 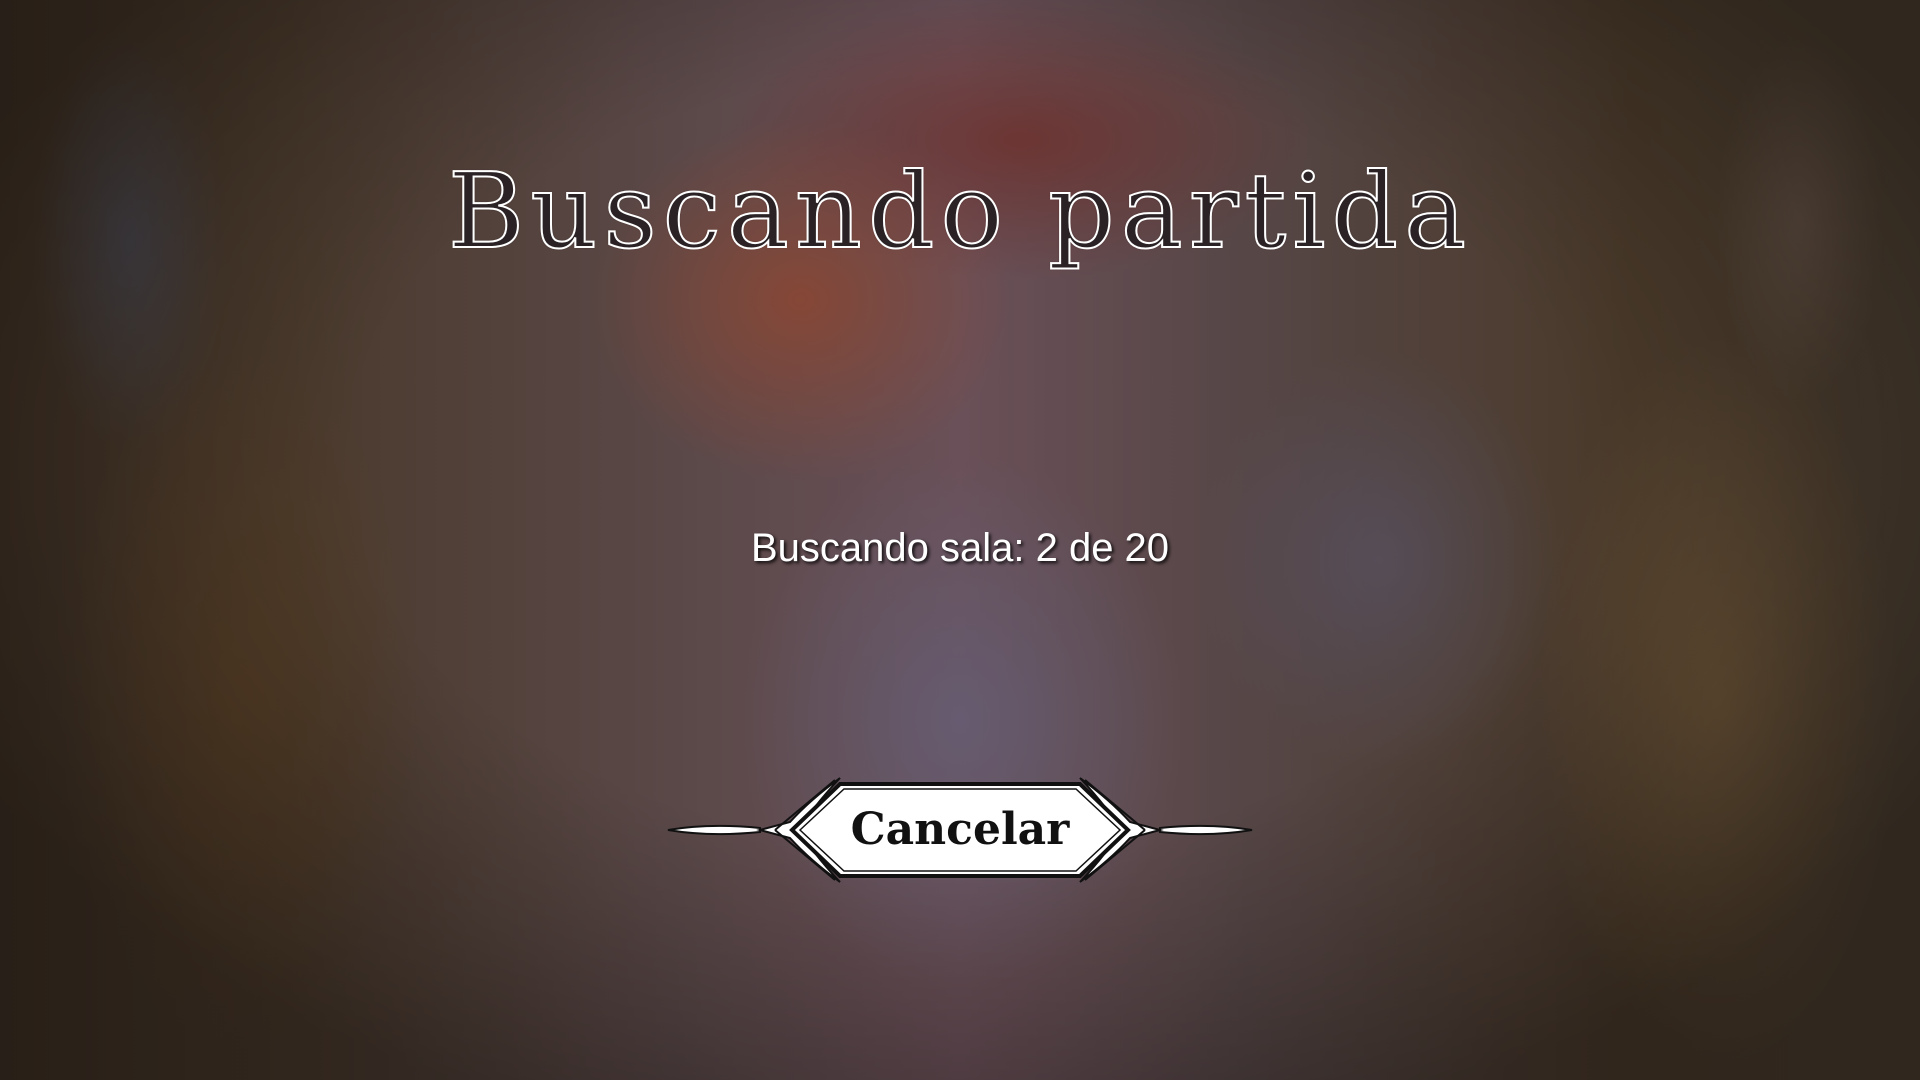 I want to click on cancel-button-label: Cancelar, so click(x=960, y=829).